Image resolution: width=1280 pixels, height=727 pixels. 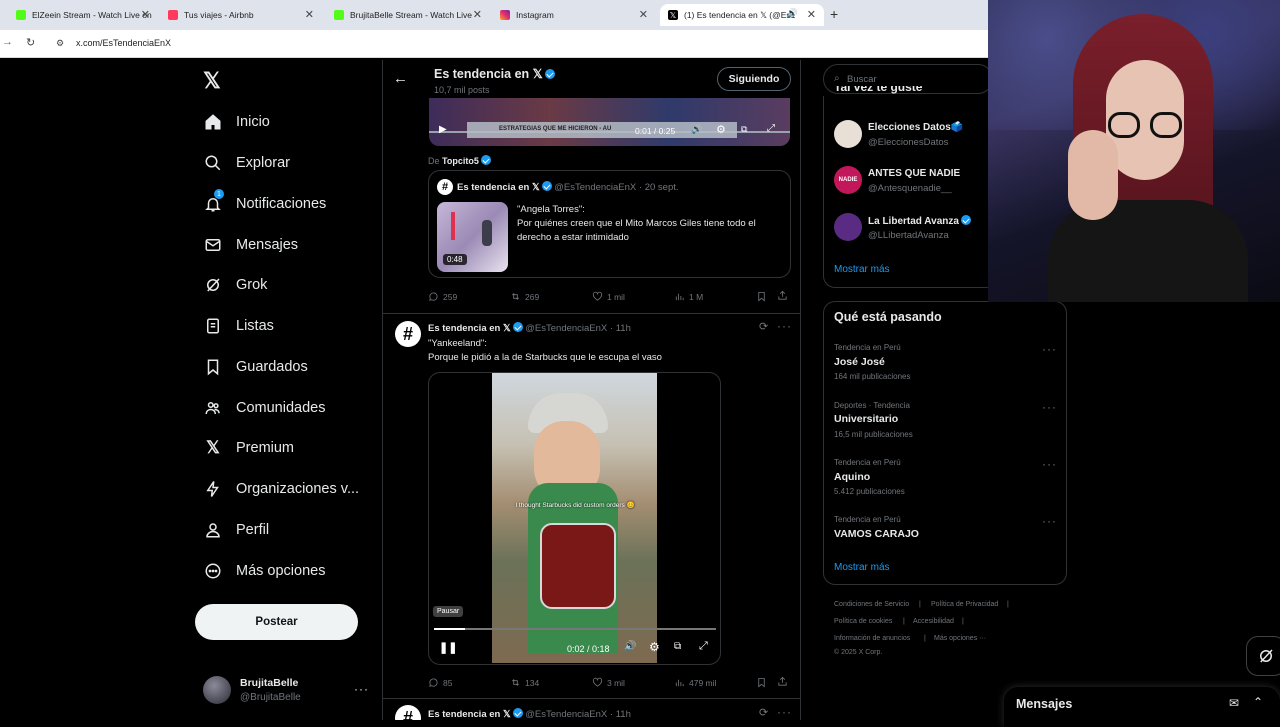 What do you see at coordinates (608, 682) in the screenshot?
I see `like-button: 3 mil` at bounding box center [608, 682].